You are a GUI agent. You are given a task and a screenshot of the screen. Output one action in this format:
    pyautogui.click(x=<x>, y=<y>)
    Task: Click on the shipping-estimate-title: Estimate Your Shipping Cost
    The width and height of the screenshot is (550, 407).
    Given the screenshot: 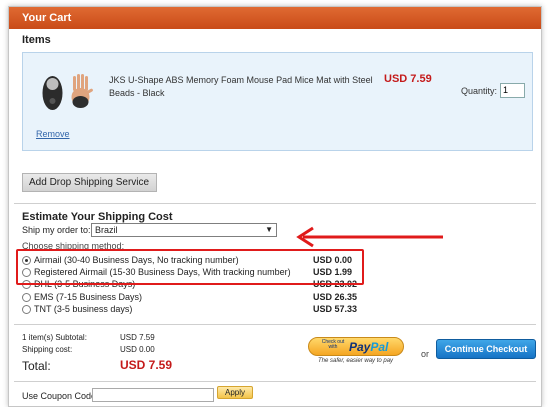 What is the action you would take?
    pyautogui.click(x=97, y=217)
    